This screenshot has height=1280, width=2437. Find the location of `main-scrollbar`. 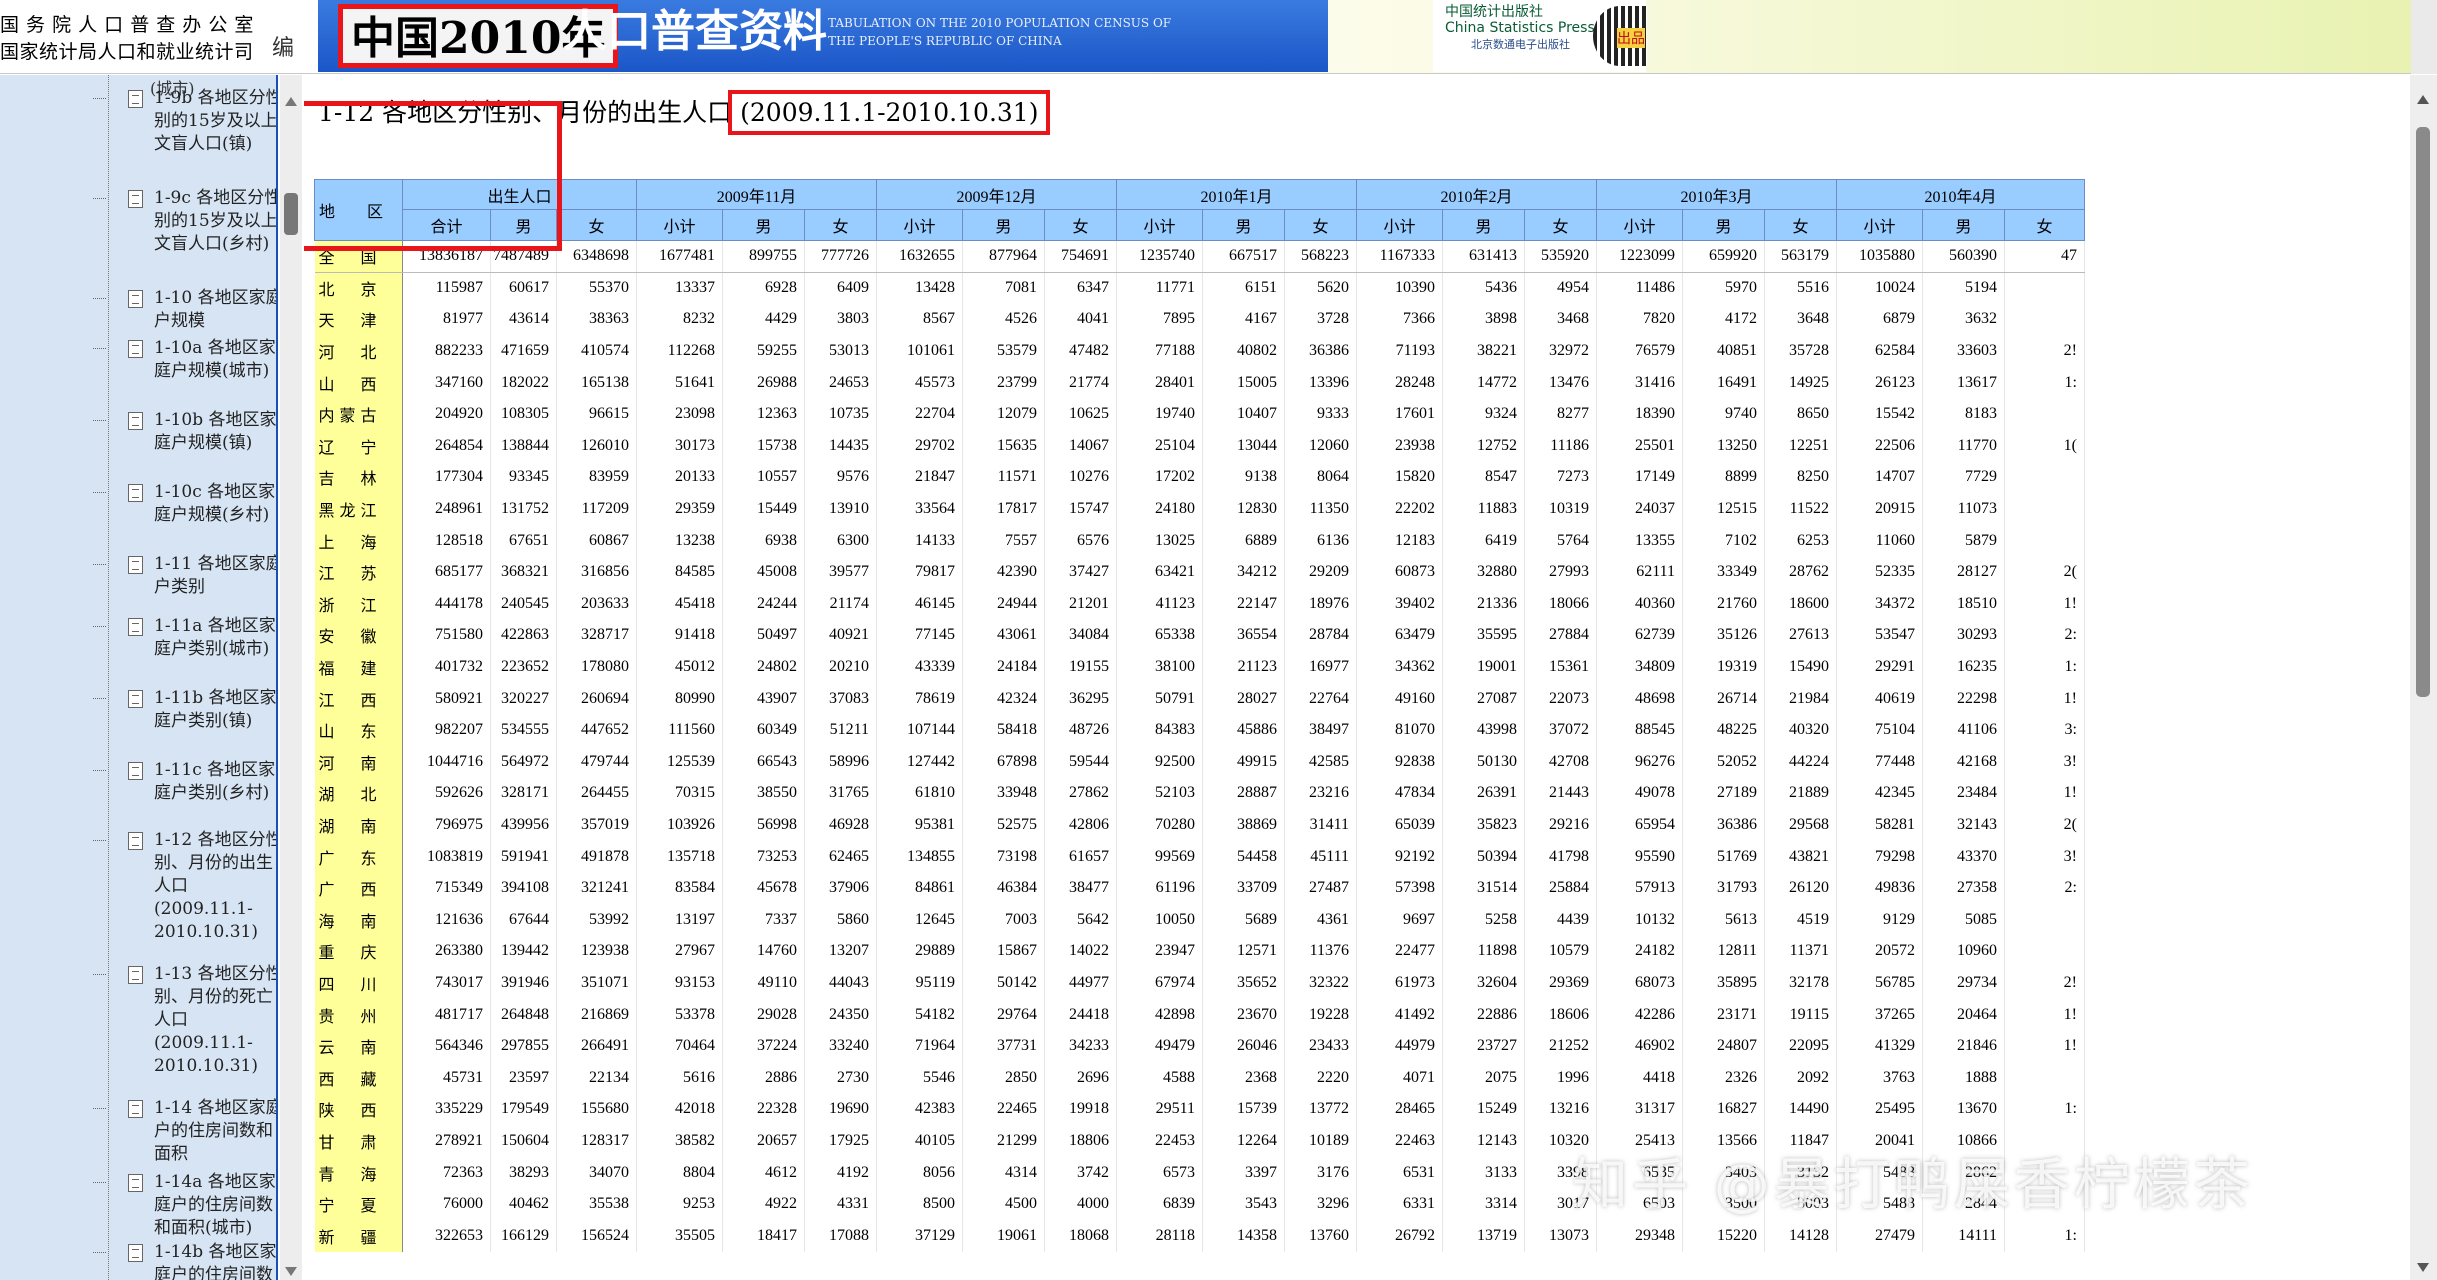

main-scrollbar is located at coordinates (2423, 677).